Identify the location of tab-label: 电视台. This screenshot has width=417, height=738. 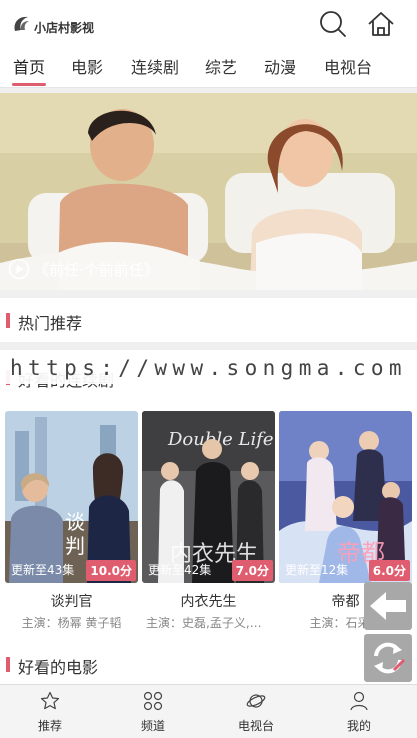
(255, 726).